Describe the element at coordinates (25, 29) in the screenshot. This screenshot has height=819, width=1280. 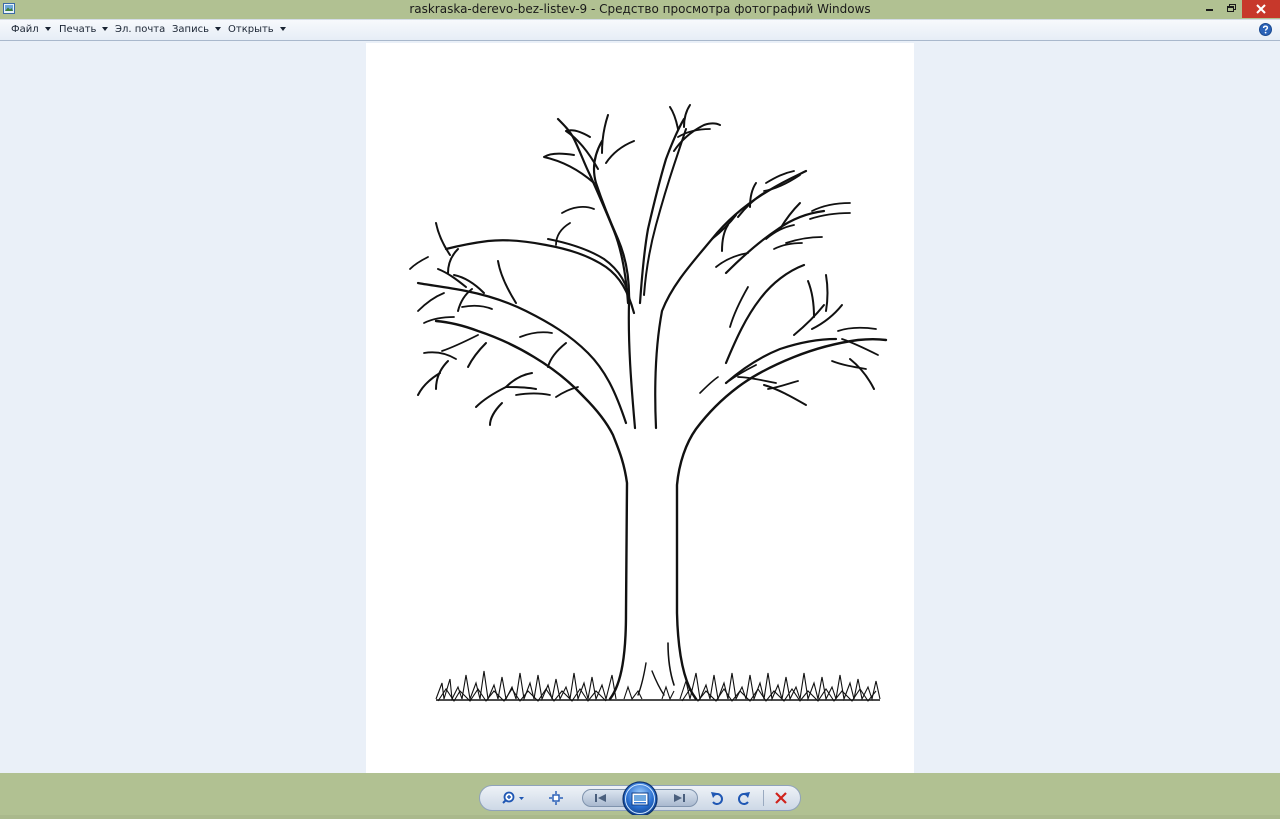
I see `menu-file-label: Файл` at that location.